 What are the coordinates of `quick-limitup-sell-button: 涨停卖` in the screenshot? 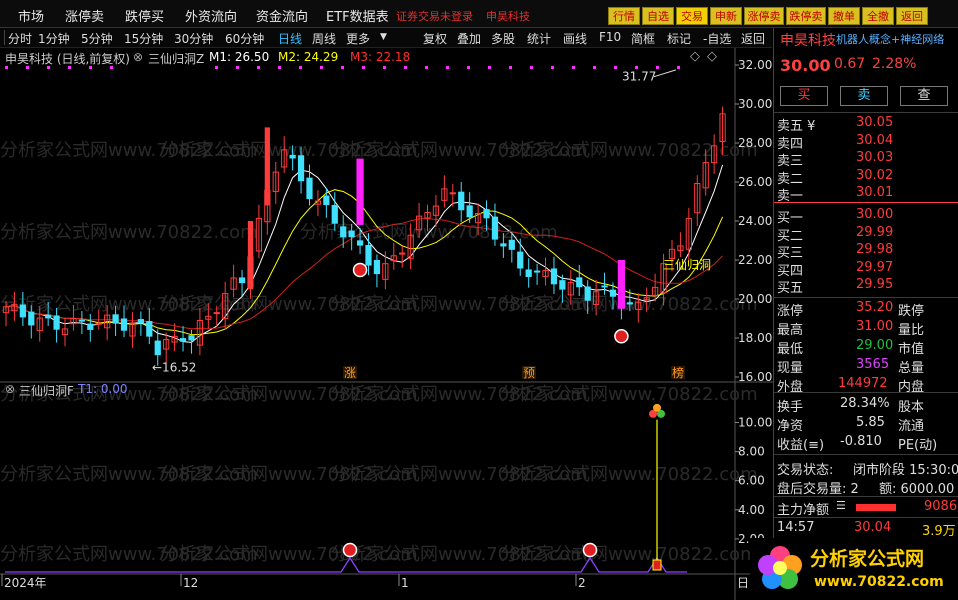 It's located at (764, 16).